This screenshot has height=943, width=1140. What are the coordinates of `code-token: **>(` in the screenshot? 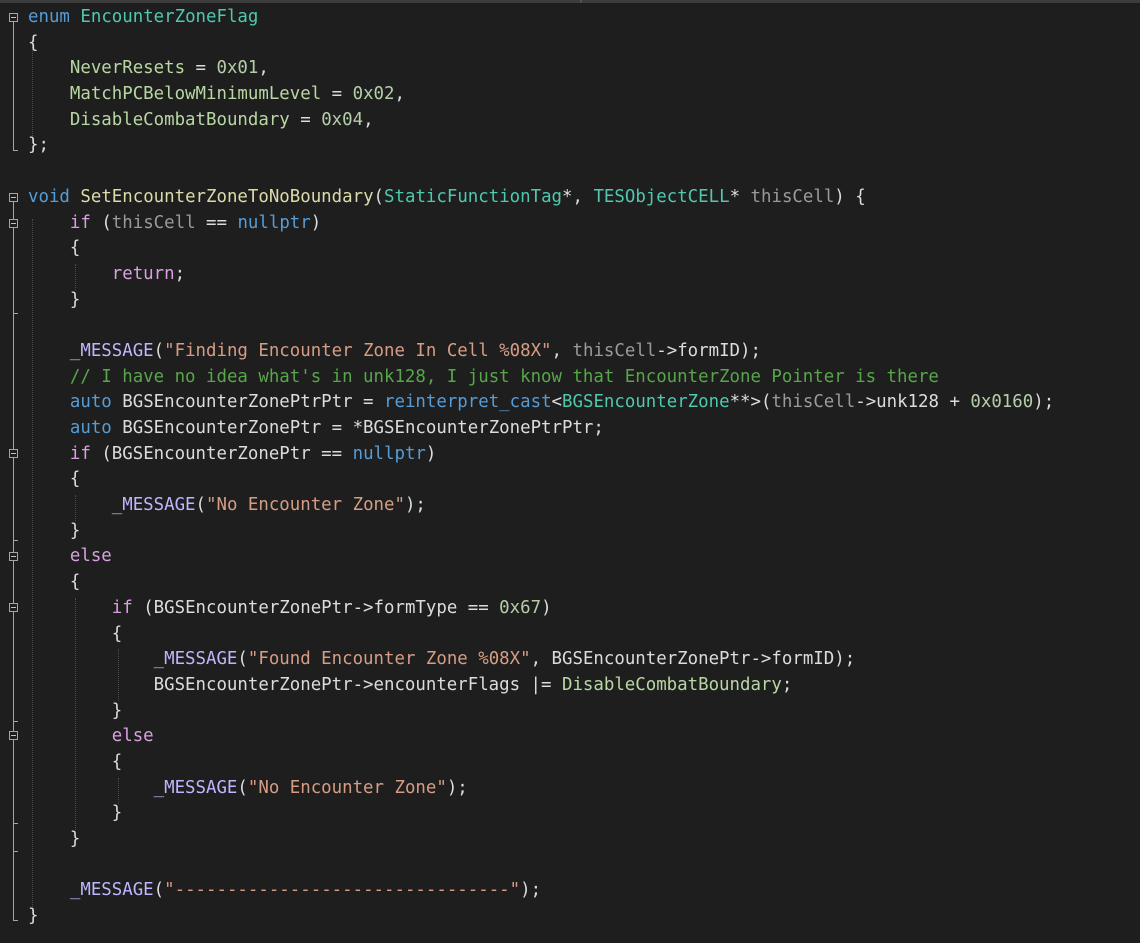 It's located at (750, 402).